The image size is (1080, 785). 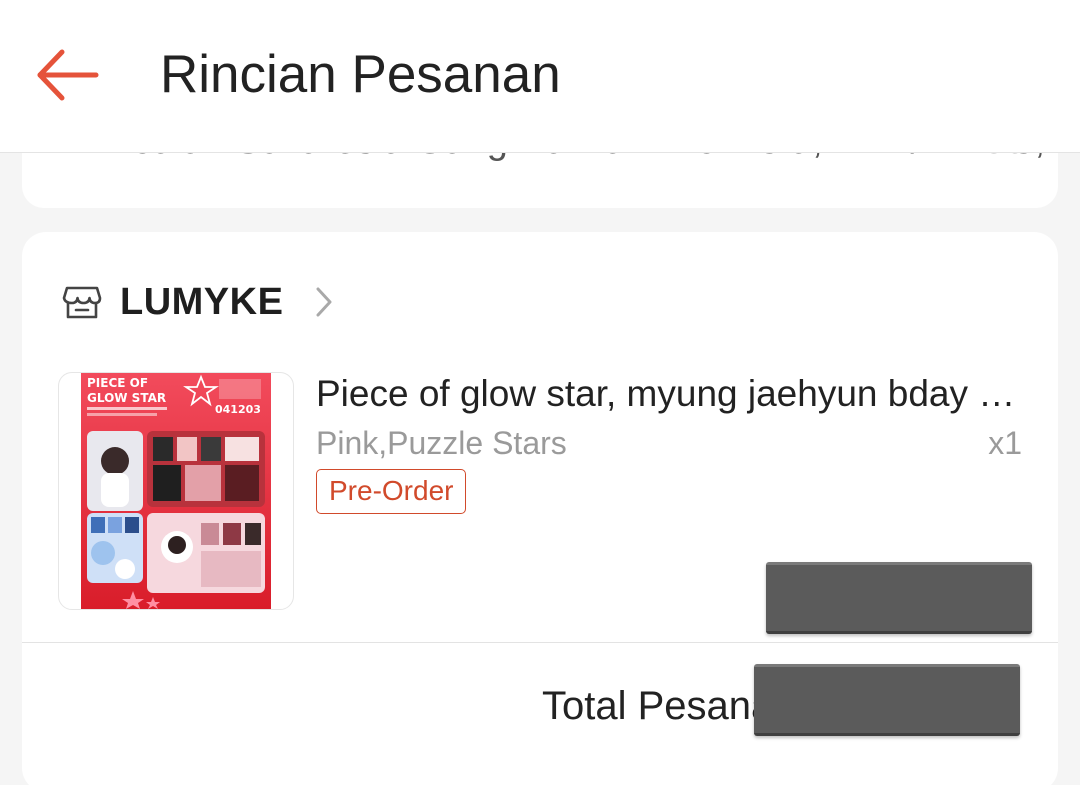 What do you see at coordinates (202, 301) in the screenshot?
I see `shop-name: LUMYKE` at bounding box center [202, 301].